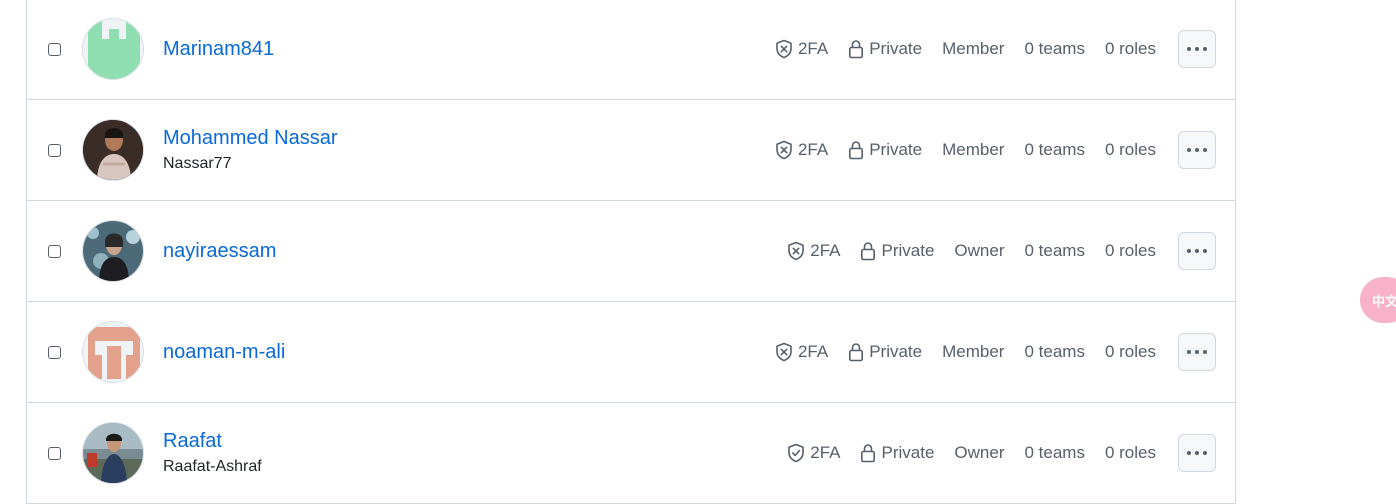  What do you see at coordinates (212, 441) in the screenshot?
I see `member-name-link: Raafat` at bounding box center [212, 441].